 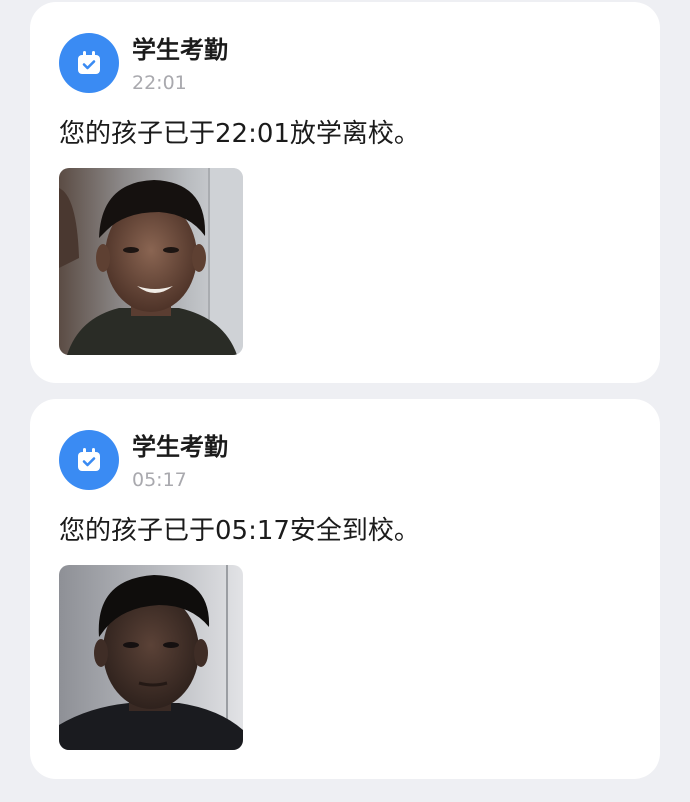 What do you see at coordinates (159, 480) in the screenshot?
I see `message-time: 05:17` at bounding box center [159, 480].